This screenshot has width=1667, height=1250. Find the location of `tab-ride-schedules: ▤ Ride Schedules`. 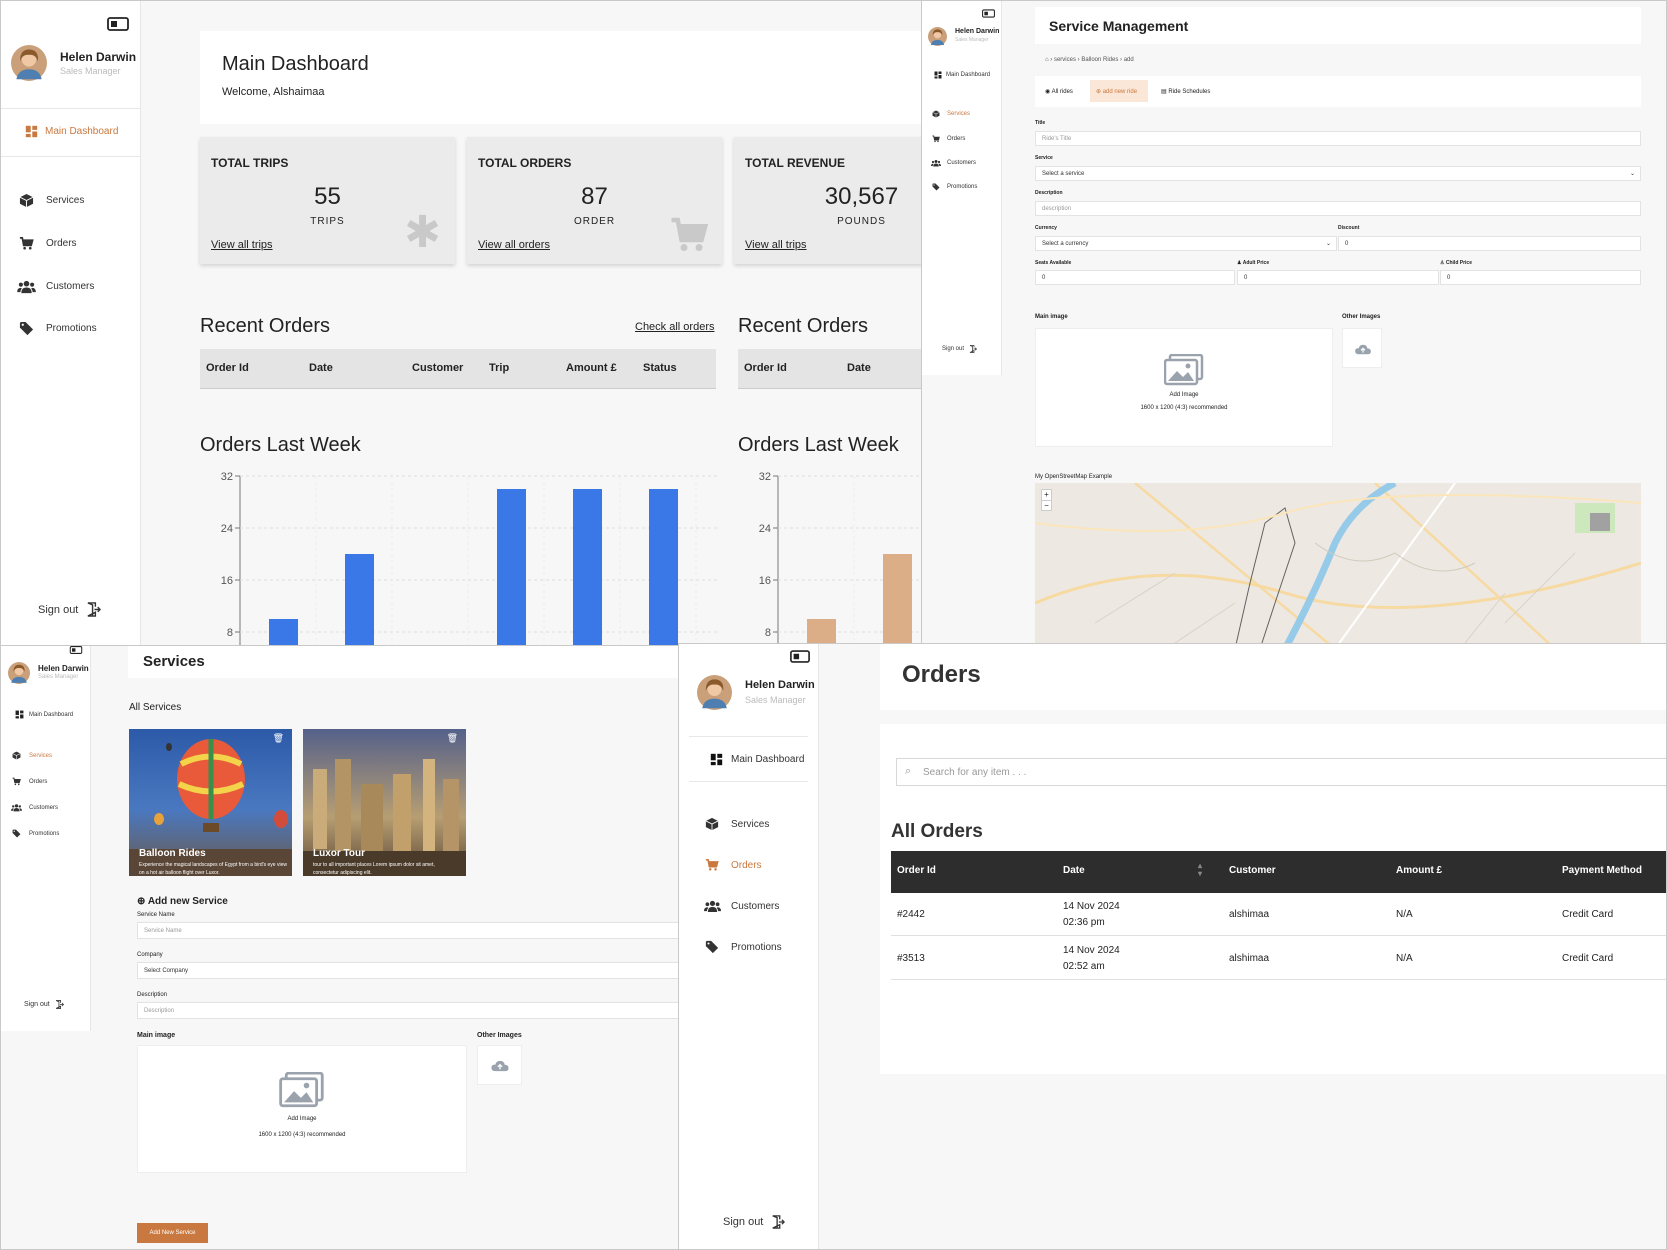

tab-ride-schedules: ▤ Ride Schedules is located at coordinates (1185, 91).